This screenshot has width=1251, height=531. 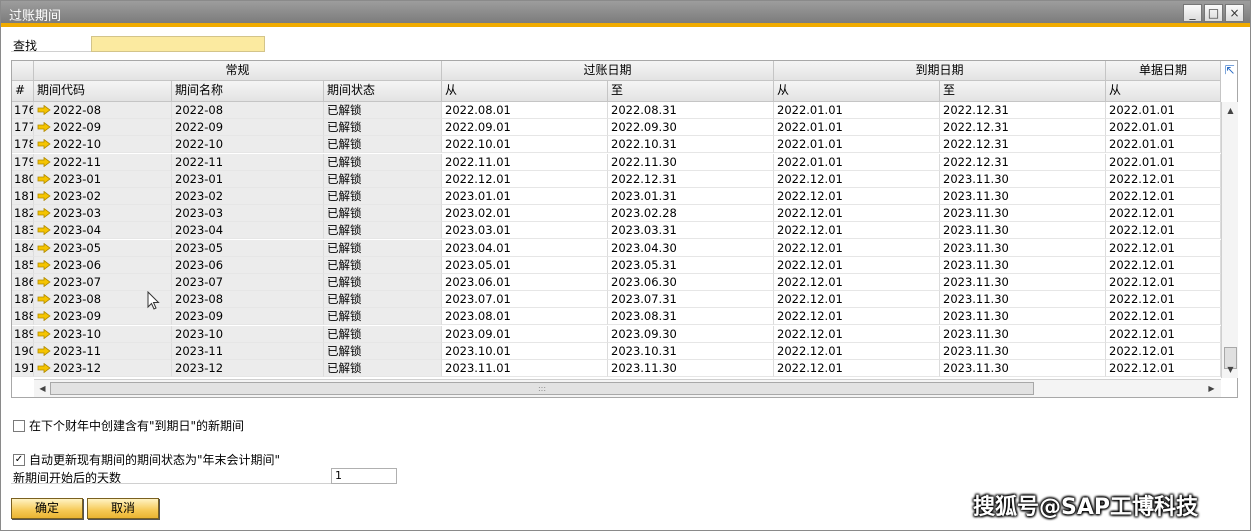 I want to click on maximize-button: □, so click(x=1213, y=13).